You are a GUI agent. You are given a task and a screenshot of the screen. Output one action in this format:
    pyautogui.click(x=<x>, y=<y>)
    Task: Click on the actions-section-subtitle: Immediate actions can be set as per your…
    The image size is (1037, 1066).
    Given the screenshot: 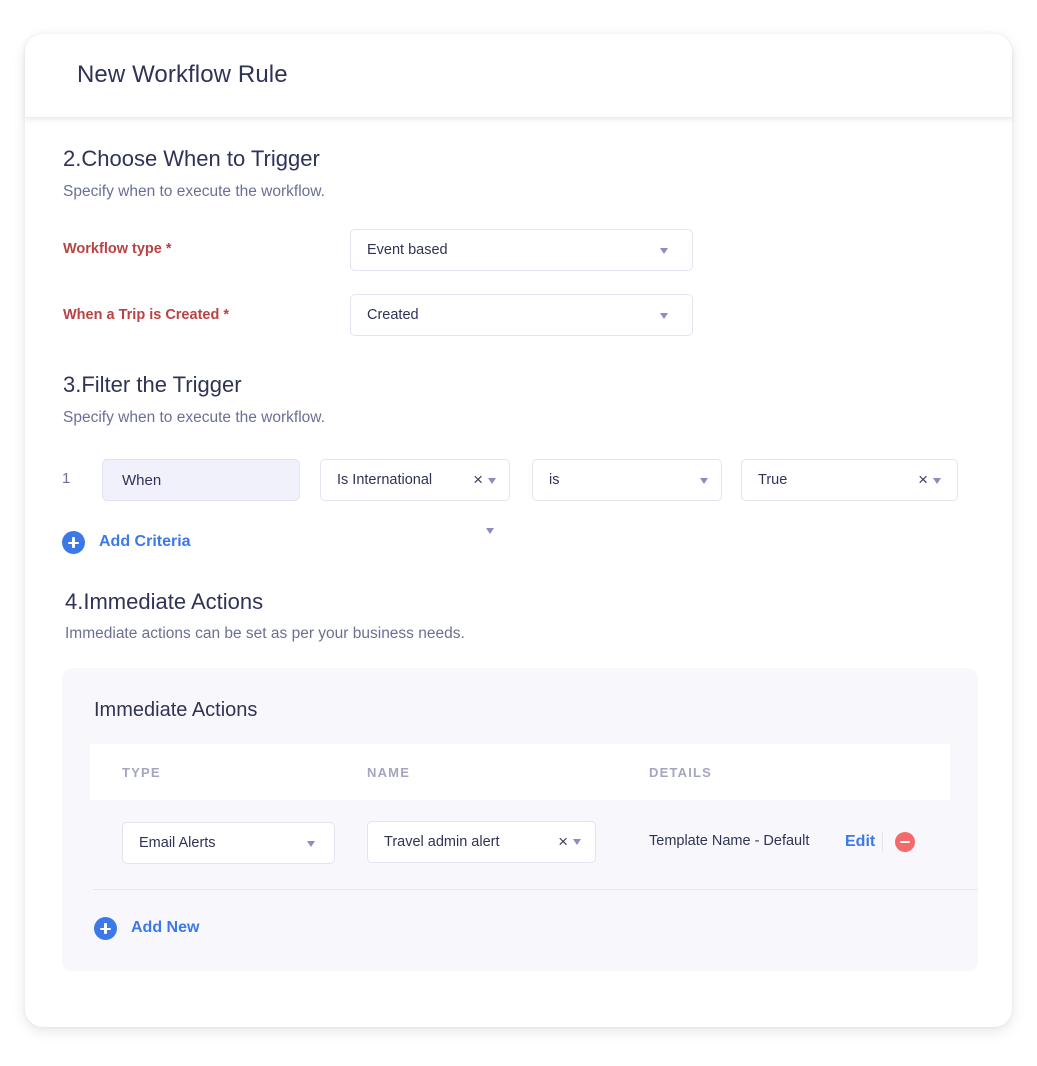 What is the action you would take?
    pyautogui.click(x=265, y=633)
    